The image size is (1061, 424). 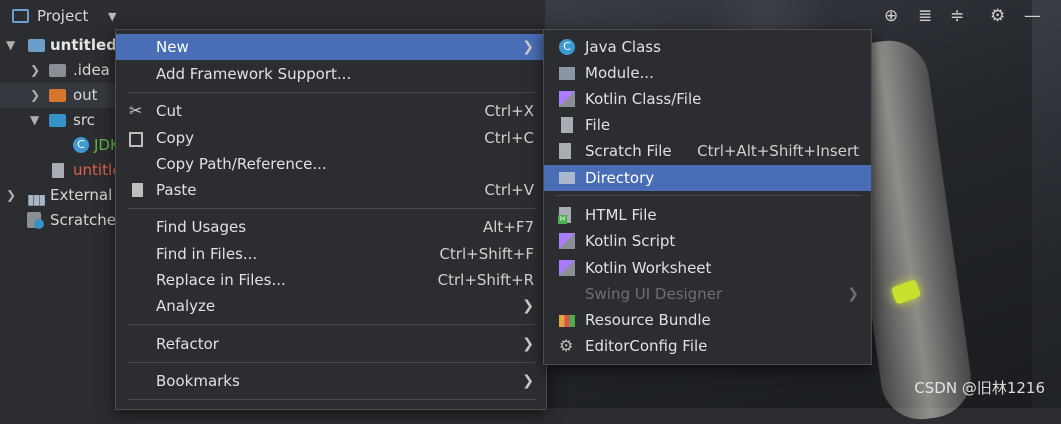 What do you see at coordinates (58, 170) in the screenshot?
I see `iml-file-icon` at bounding box center [58, 170].